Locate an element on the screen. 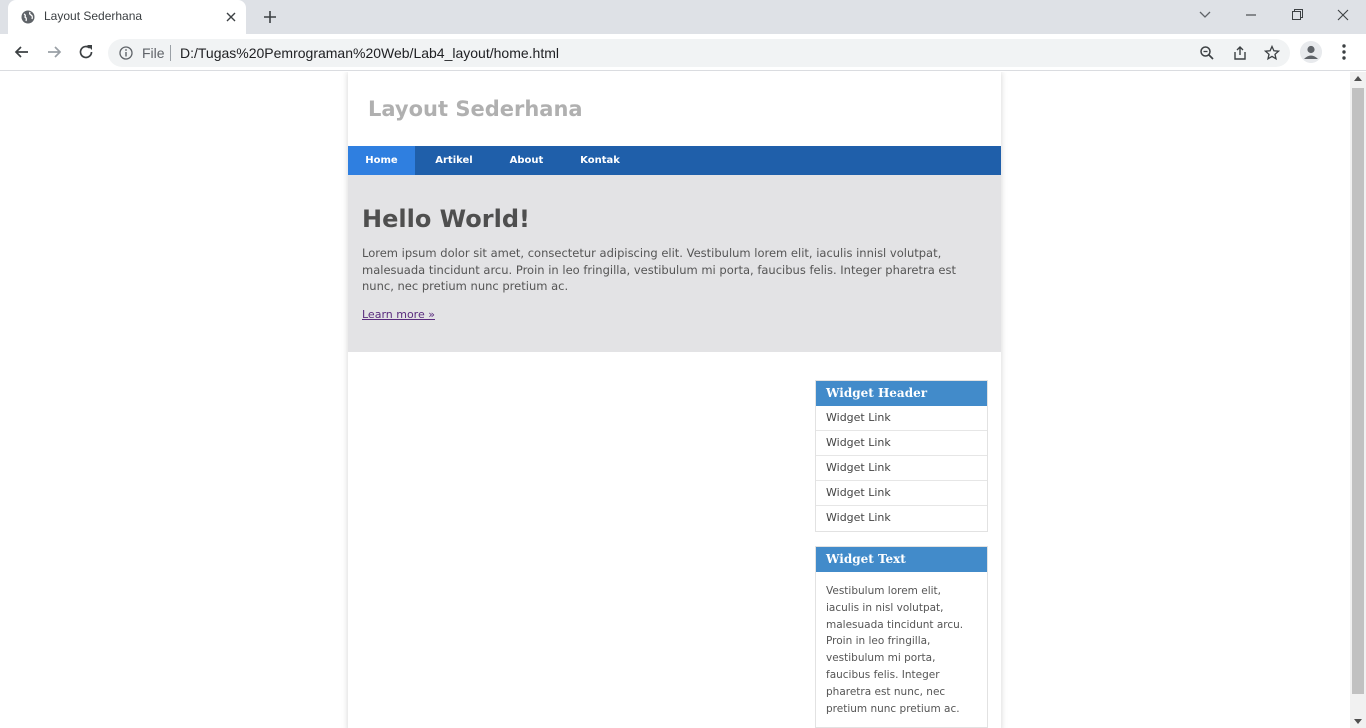 The height and width of the screenshot is (728, 1366). widget-header: Widget Header is located at coordinates (901, 393).